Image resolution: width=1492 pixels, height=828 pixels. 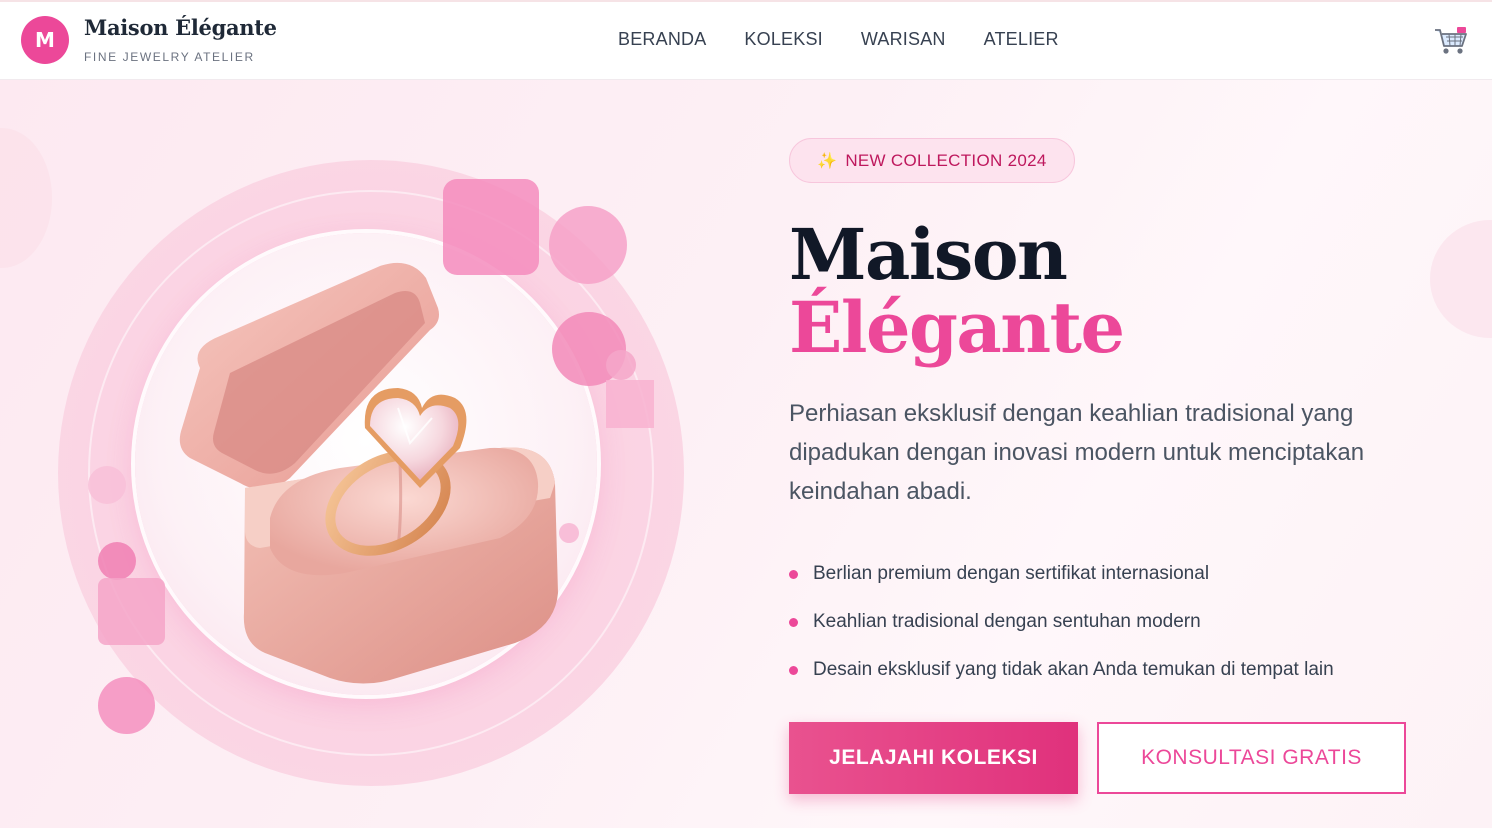 What do you see at coordinates (169, 57) in the screenshot?
I see `brand-tagline: FINE JEWELRY ATELIER` at bounding box center [169, 57].